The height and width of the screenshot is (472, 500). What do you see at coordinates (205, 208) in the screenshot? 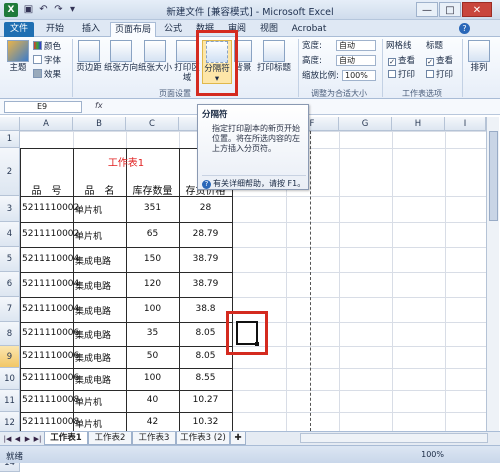
I see `table-cell: 28` at bounding box center [205, 208].